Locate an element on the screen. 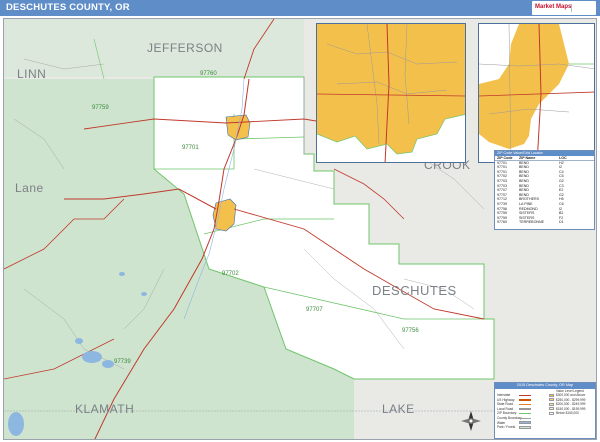 This screenshot has height=442, width=600. north-arrow-icon is located at coordinates (471, 421).